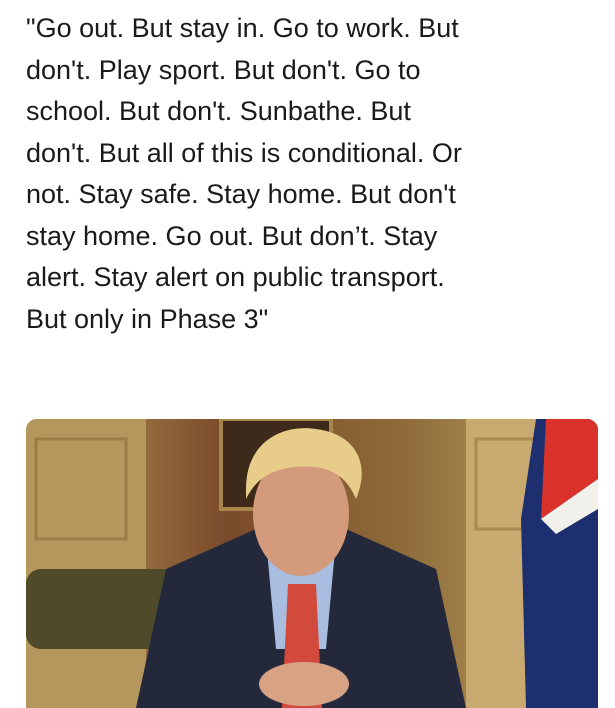 Image resolution: width=615 pixels, height=708 pixels. What do you see at coordinates (241, 194) in the screenshot?
I see `quote-line: not. Stay safe. Stay home. But don't` at bounding box center [241, 194].